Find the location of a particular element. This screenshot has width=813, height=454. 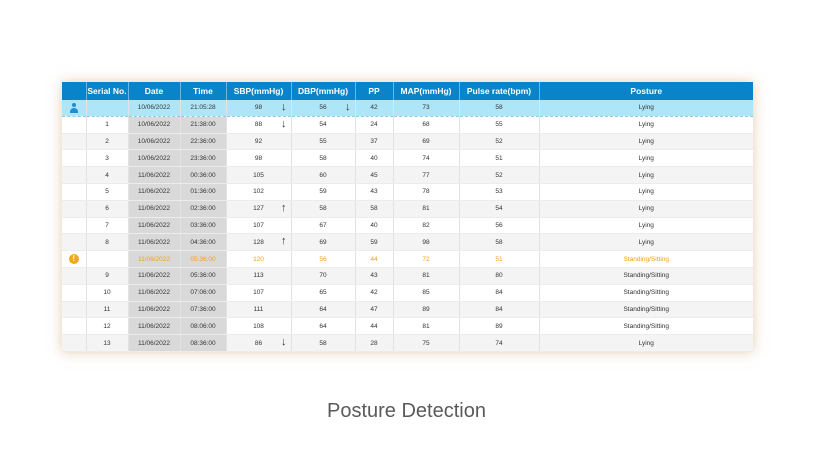

dbp-cell-value: 64 is located at coordinates (323, 309).